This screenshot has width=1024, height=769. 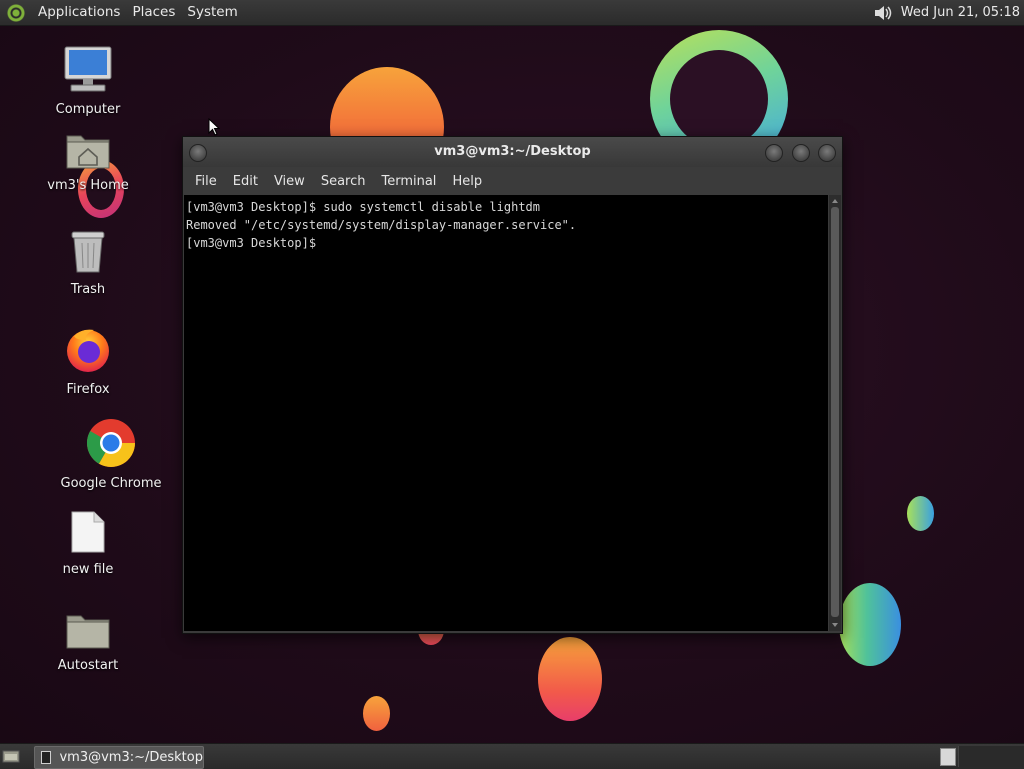 What do you see at coordinates (960, 12) in the screenshot?
I see `clock: Wed Jun 21, 05:18` at bounding box center [960, 12].